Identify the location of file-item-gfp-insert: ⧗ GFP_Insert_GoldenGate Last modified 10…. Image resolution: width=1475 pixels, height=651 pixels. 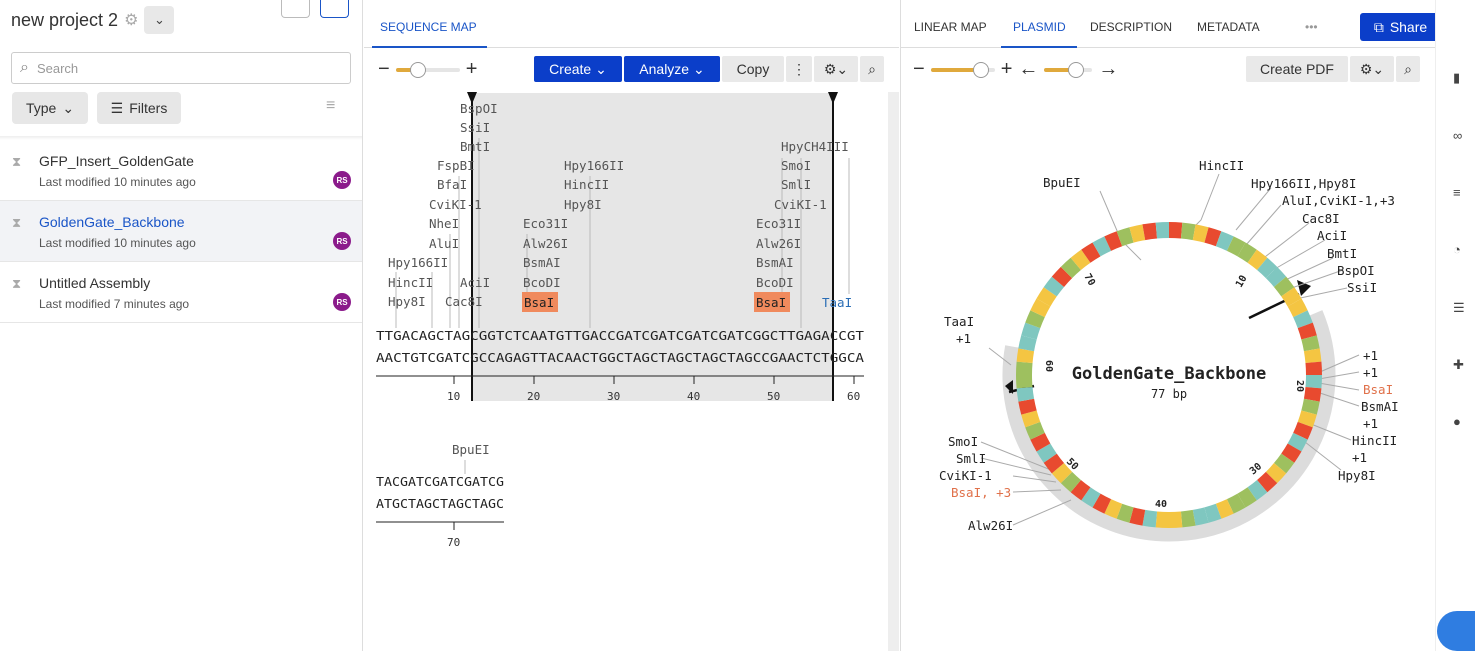
(181, 170).